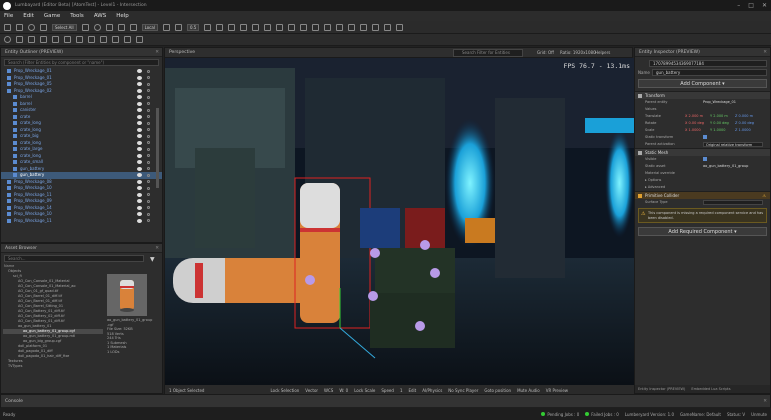  Describe the element at coordinates (31, 39) in the screenshot. I see `terrain-tool-icon` at that location.